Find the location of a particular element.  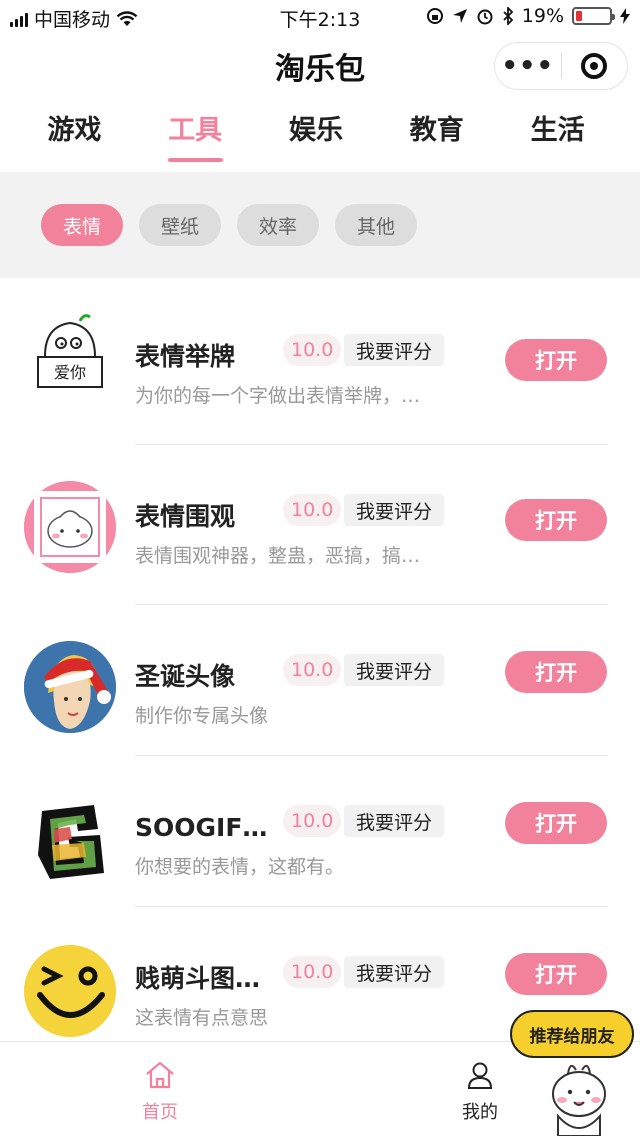

list-item: 表情围观 10.0 我要评分 表情围观神器，整蛊，恶搞，搞笑... 打开 is located at coordinates (320, 525).